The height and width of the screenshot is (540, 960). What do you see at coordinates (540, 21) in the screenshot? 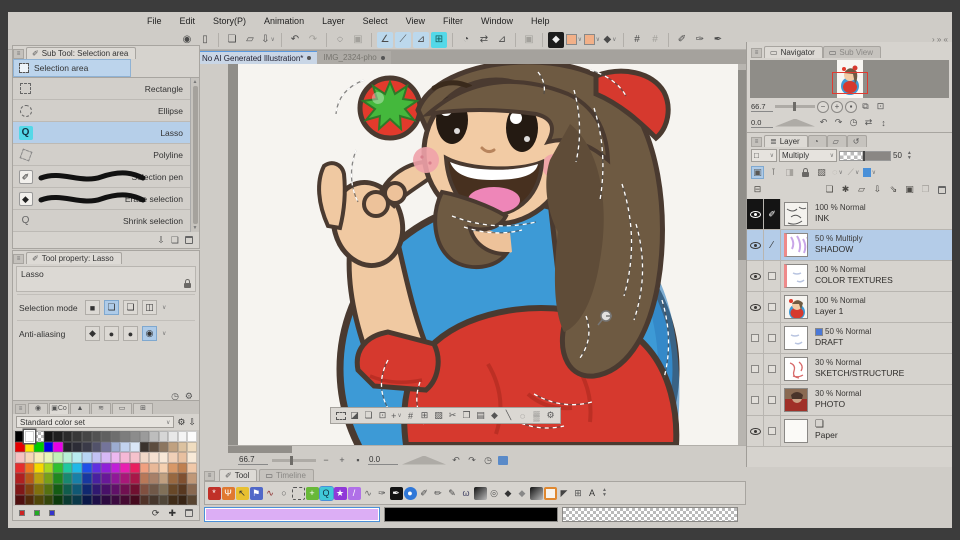
I see `menu-help: Help` at bounding box center [540, 21].